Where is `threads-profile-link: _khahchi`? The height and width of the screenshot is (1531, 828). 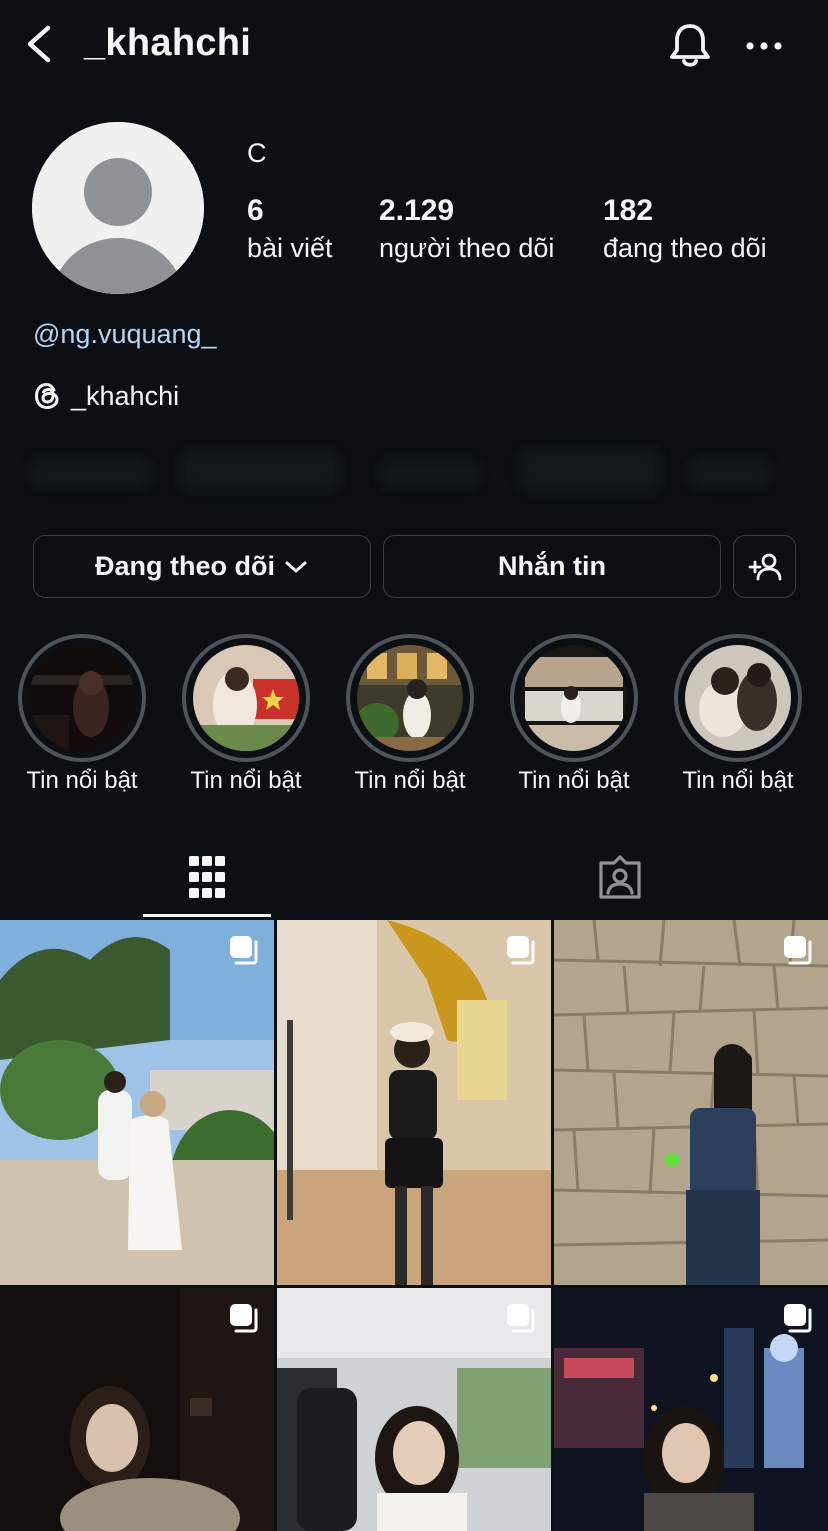
threads-profile-link: _khahchi is located at coordinates (106, 396).